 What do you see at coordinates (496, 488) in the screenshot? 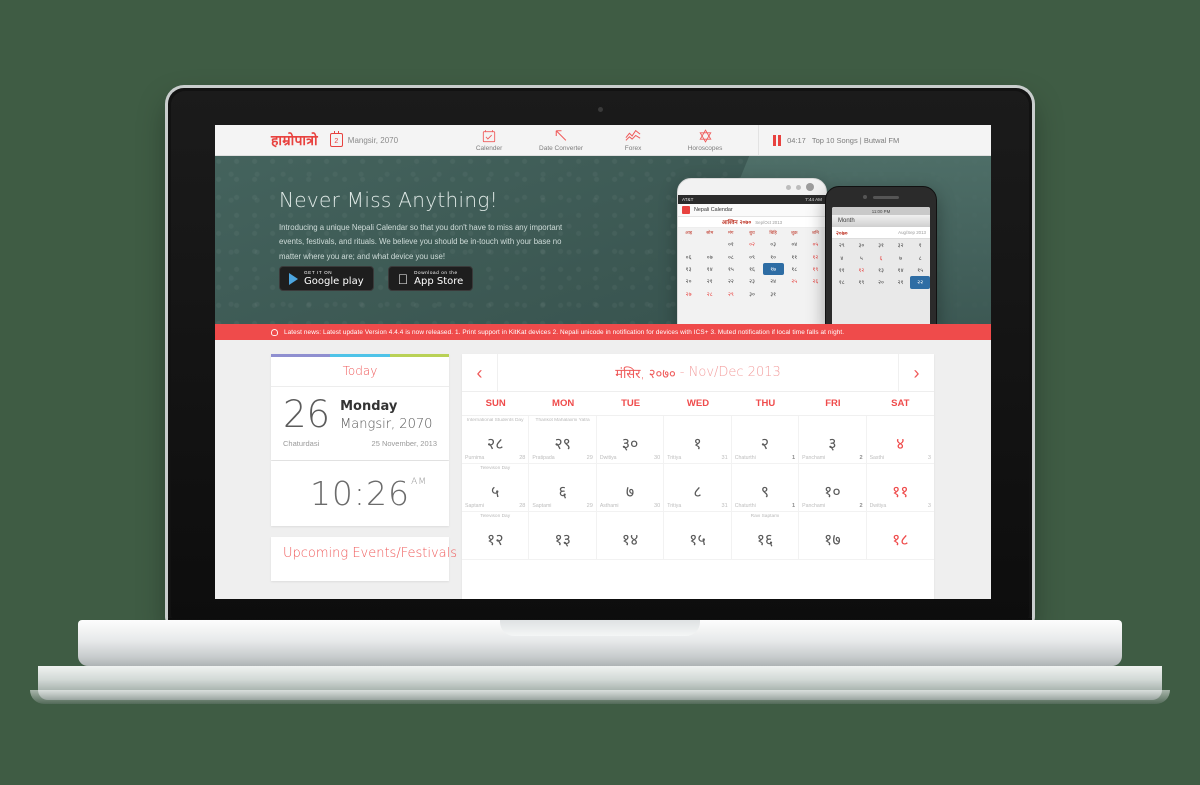
I see `calendar-day-cell: Televison Day ५ Saptami 28` at bounding box center [496, 488].